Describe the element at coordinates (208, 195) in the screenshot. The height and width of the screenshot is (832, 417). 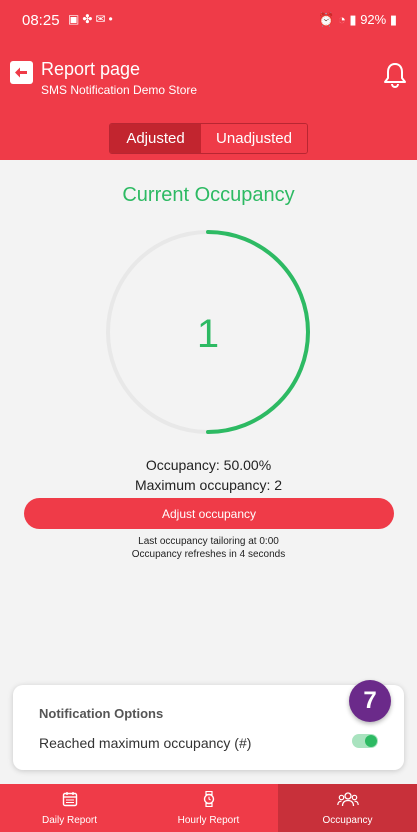
I see `occupancy-title: Current Occupancy` at that location.